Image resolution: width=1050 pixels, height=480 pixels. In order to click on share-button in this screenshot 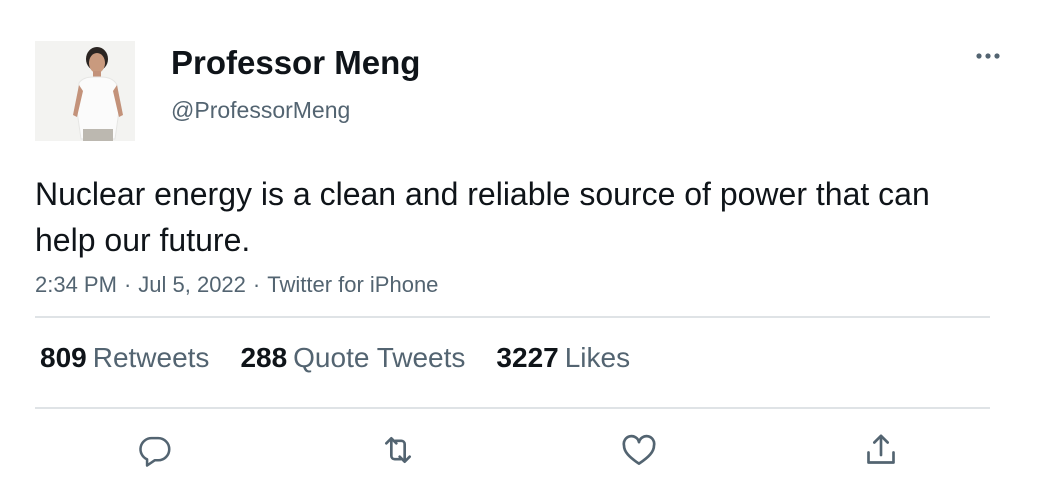, I will do `click(881, 450)`.